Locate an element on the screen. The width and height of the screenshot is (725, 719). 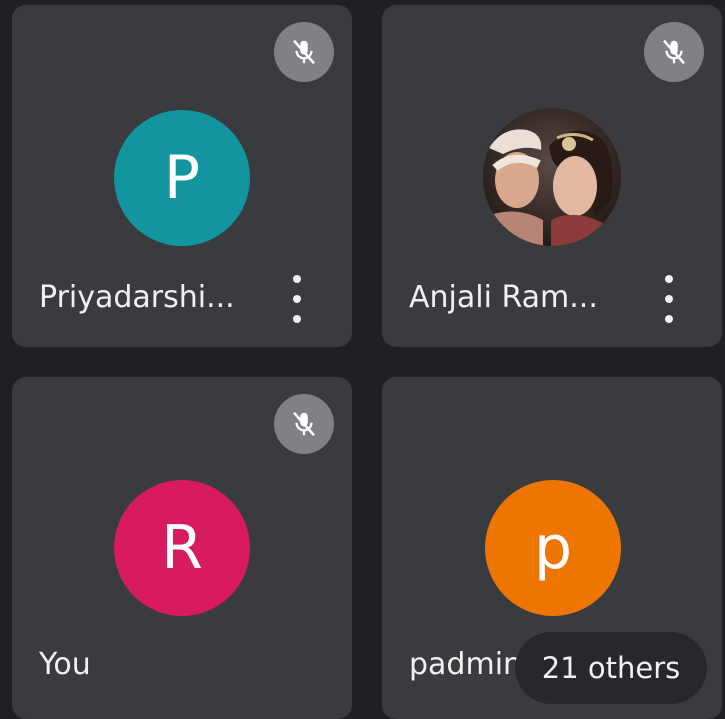
avatar-initial: R is located at coordinates (182, 548).